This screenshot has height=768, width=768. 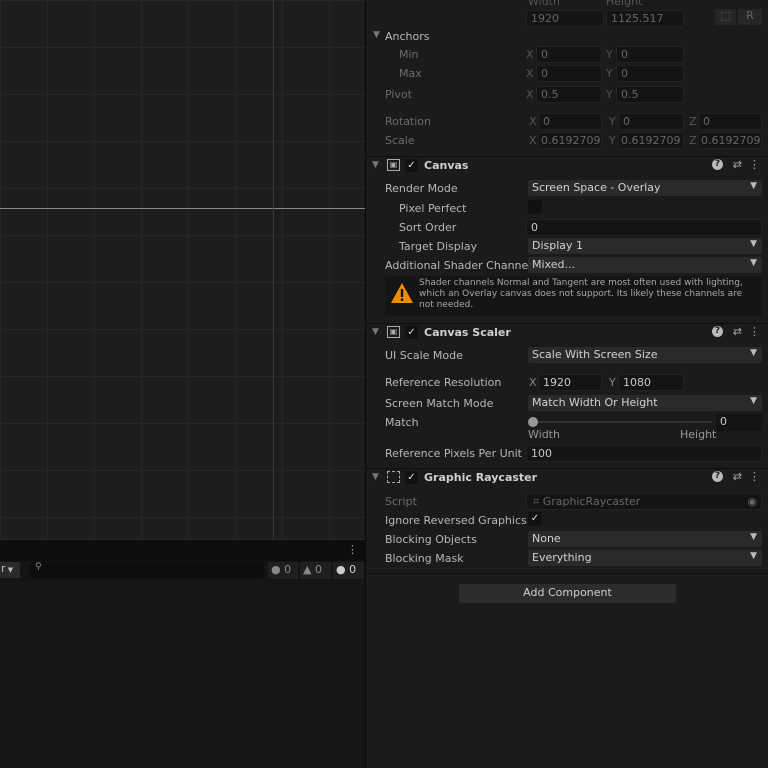 What do you see at coordinates (644, 227) in the screenshot?
I see `sort-order-field: 0` at bounding box center [644, 227].